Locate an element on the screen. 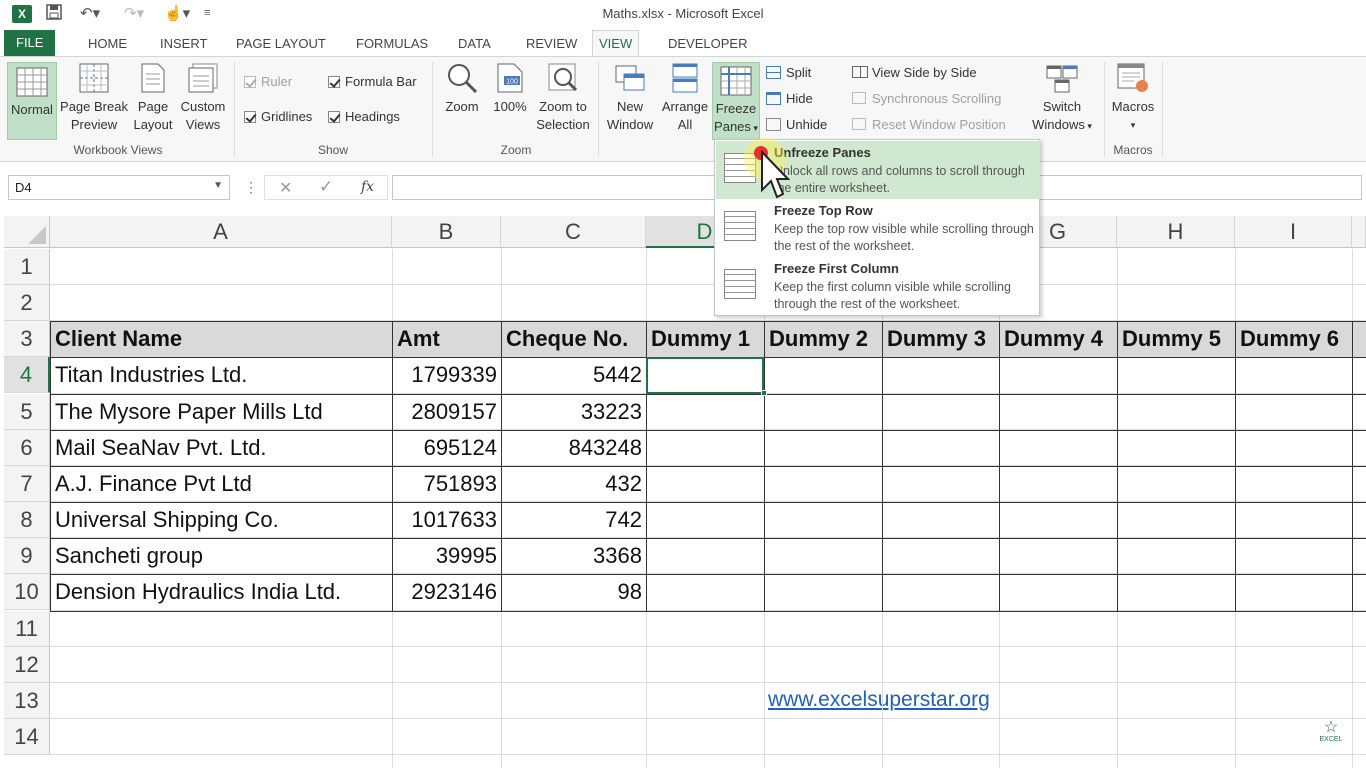 Image resolution: width=1366 pixels, height=768 pixels. row-header-7: 7 is located at coordinates (27, 484).